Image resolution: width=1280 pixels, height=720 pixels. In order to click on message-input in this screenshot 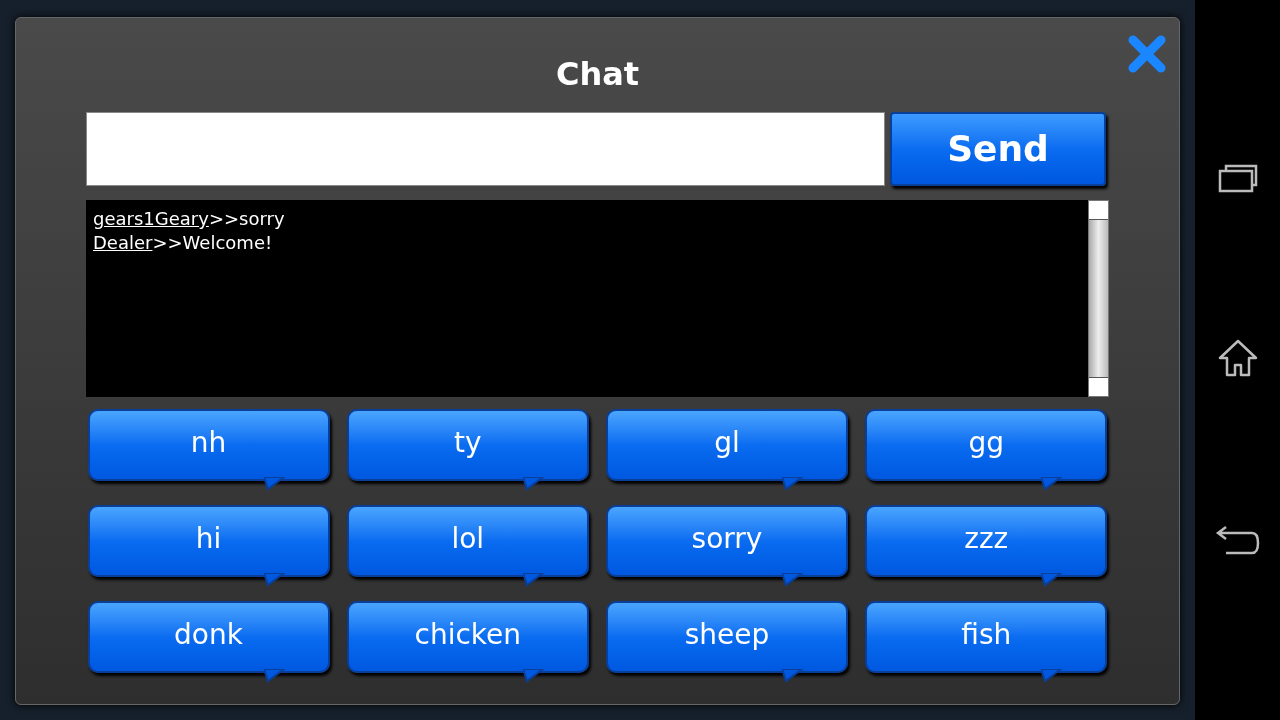, I will do `click(485, 149)`.